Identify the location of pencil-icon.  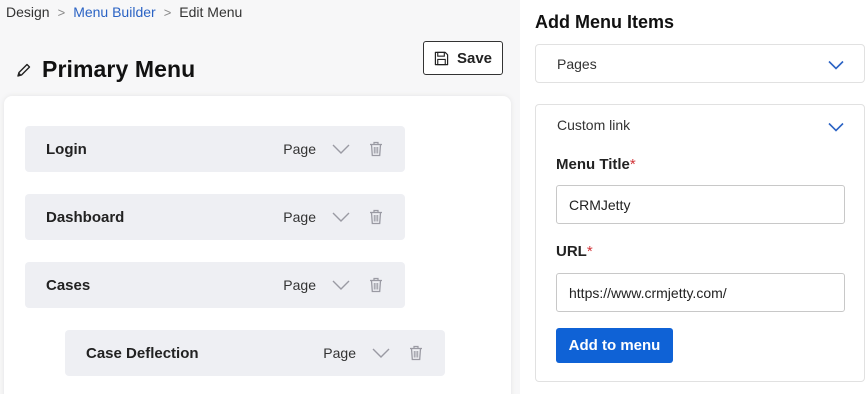
(24, 70).